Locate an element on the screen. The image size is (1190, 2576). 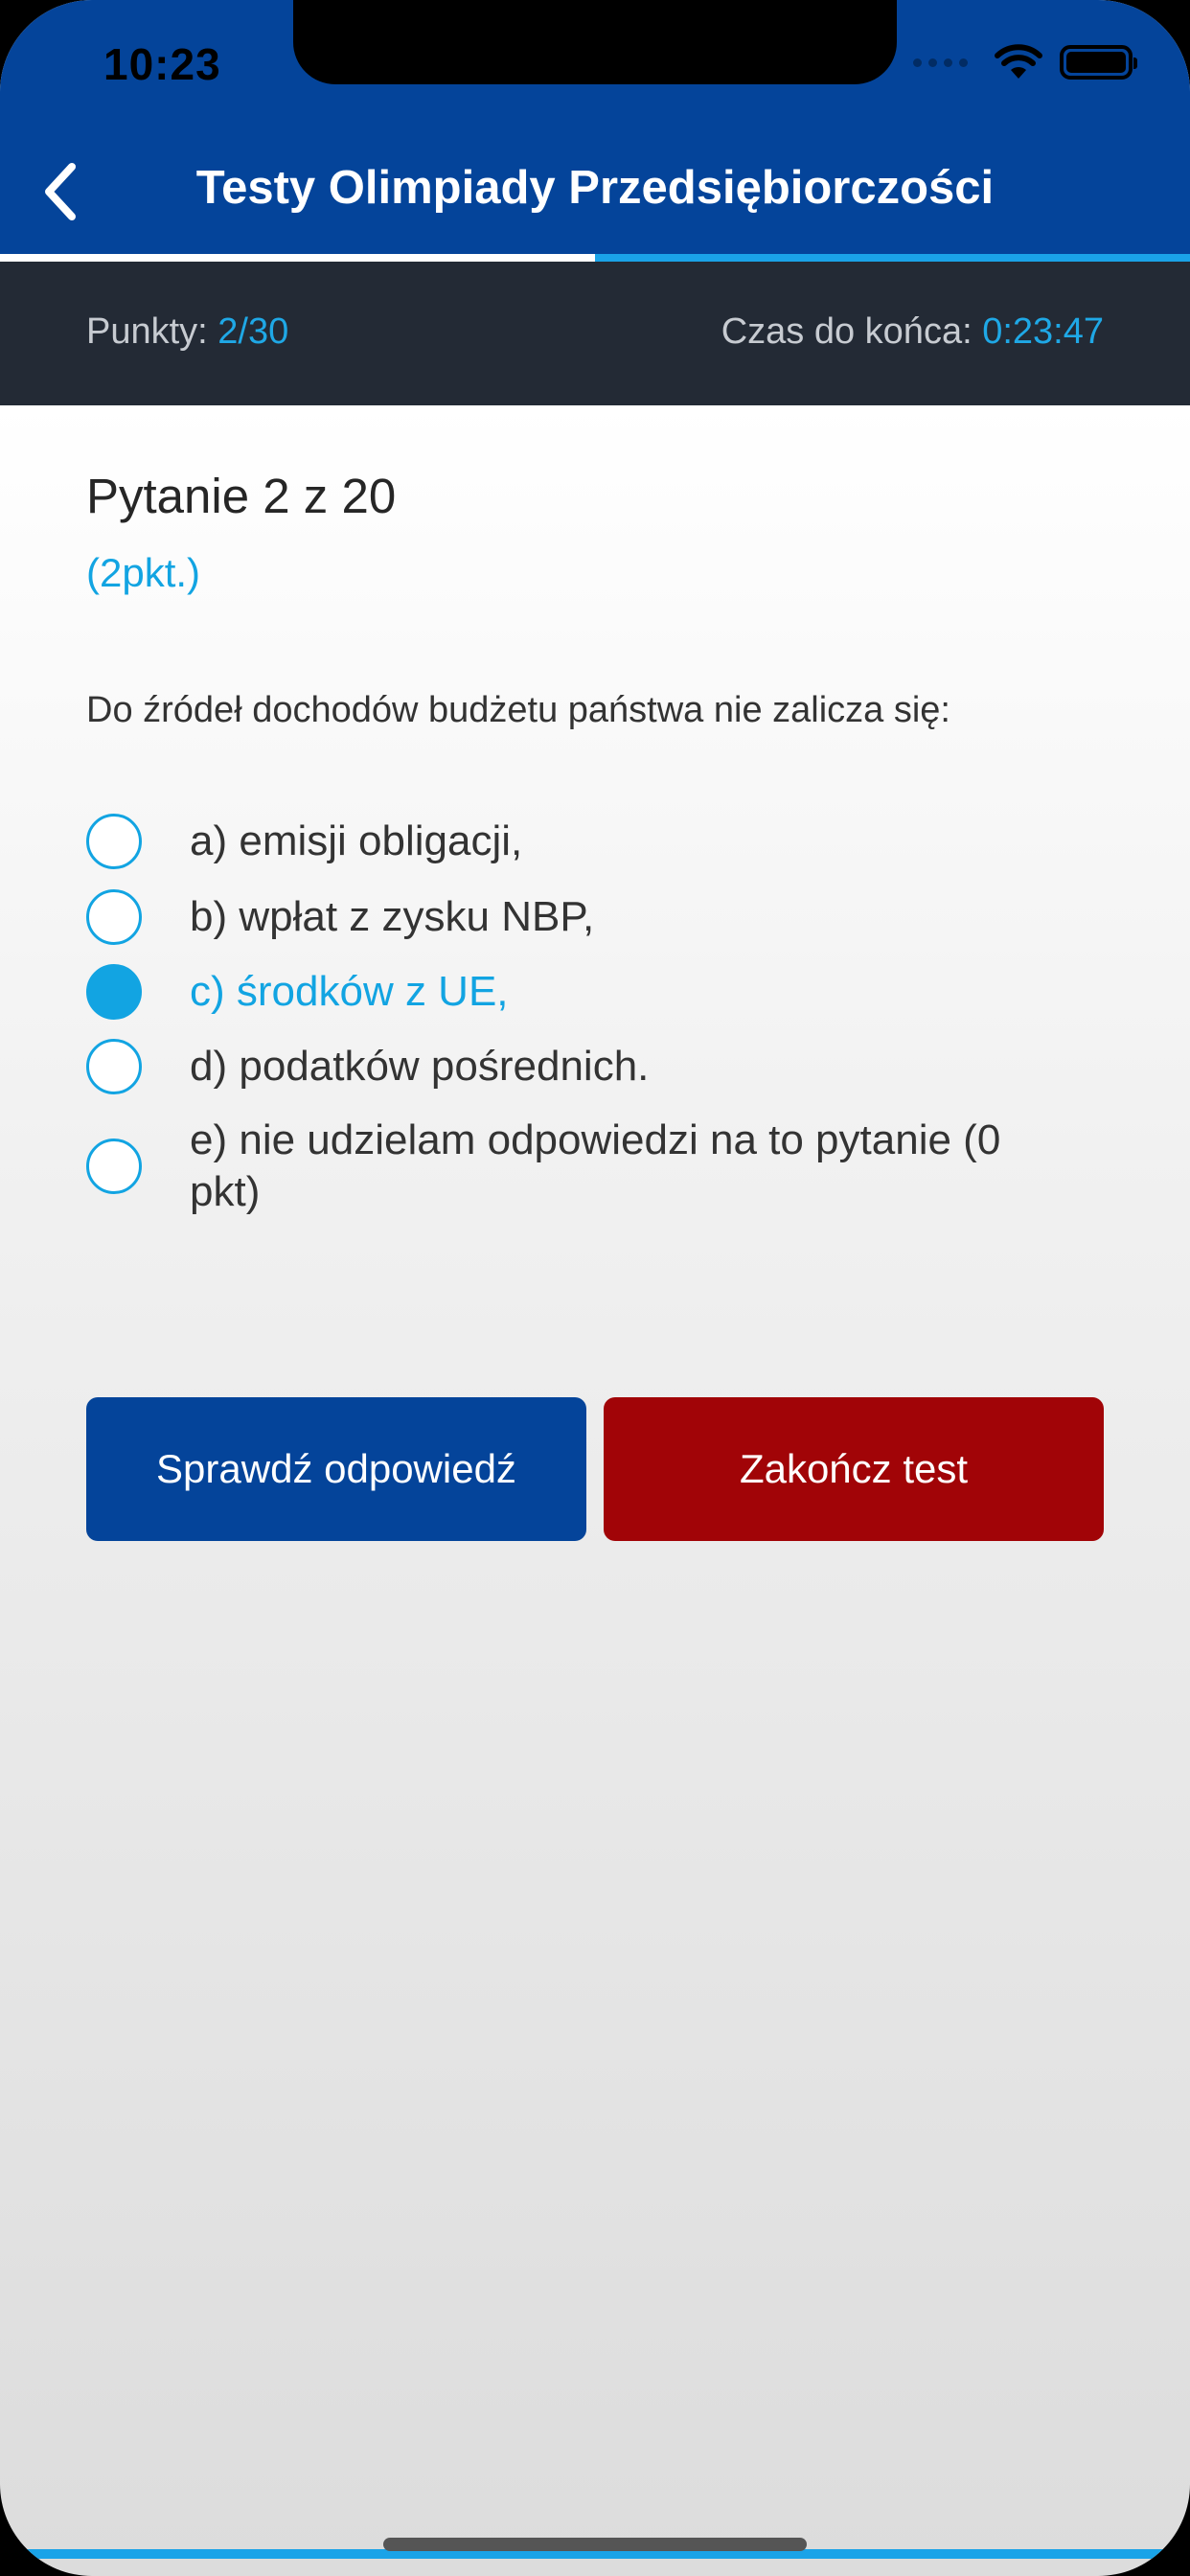
question-points: (2pkt.) is located at coordinates (144, 572).